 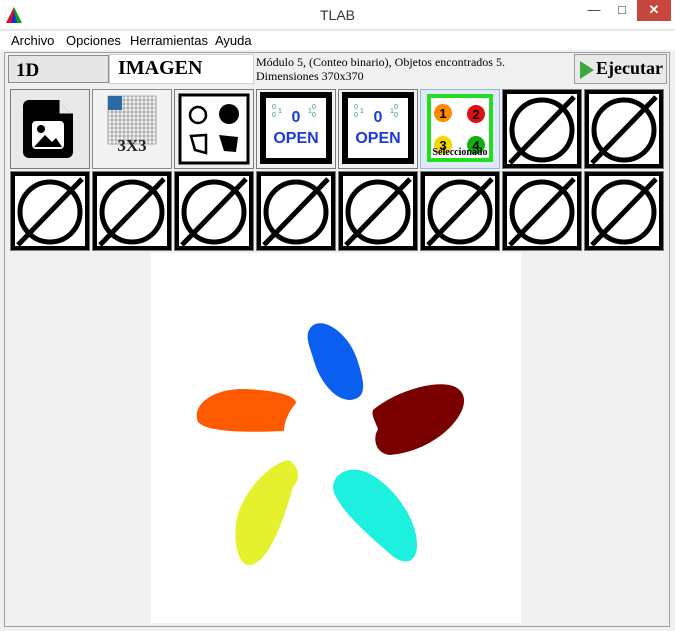 I want to click on run-button: Ejecutar, so click(x=620, y=69).